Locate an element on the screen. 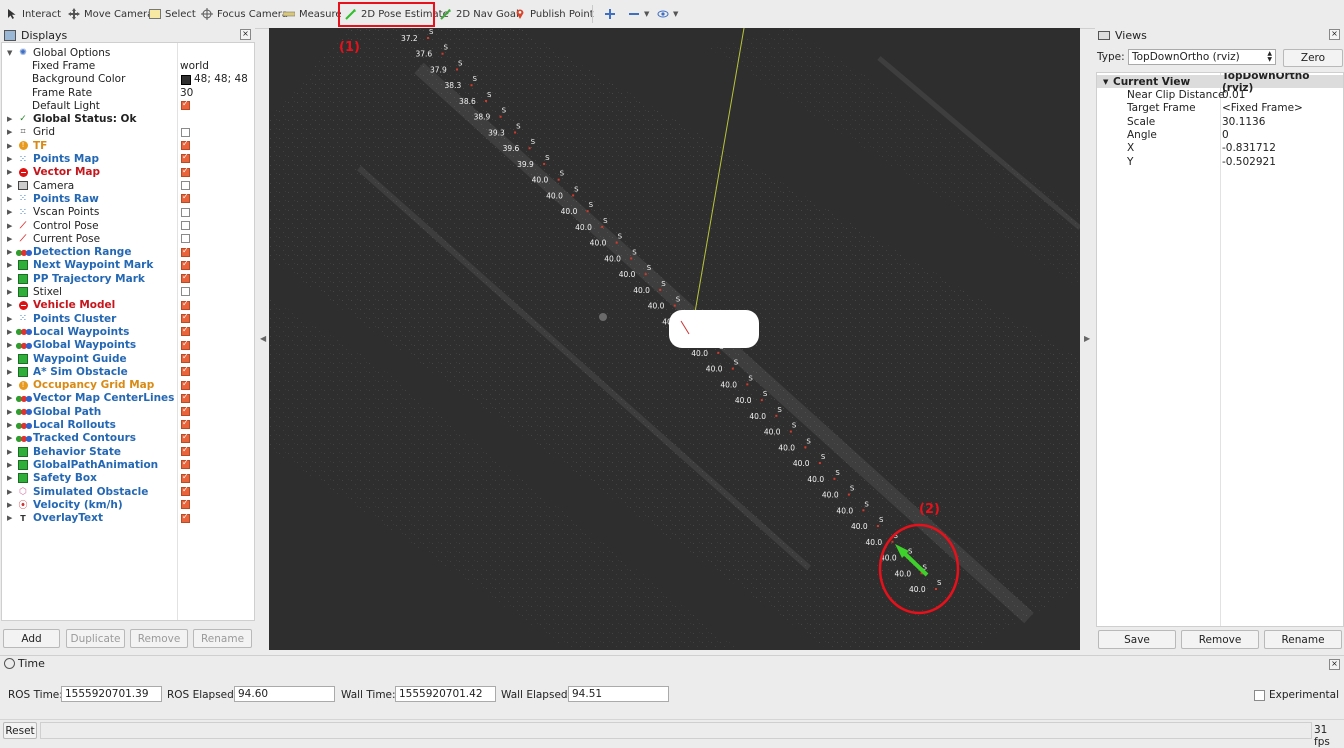 The width and height of the screenshot is (1344, 748). save-view-button: Save is located at coordinates (1137, 639).